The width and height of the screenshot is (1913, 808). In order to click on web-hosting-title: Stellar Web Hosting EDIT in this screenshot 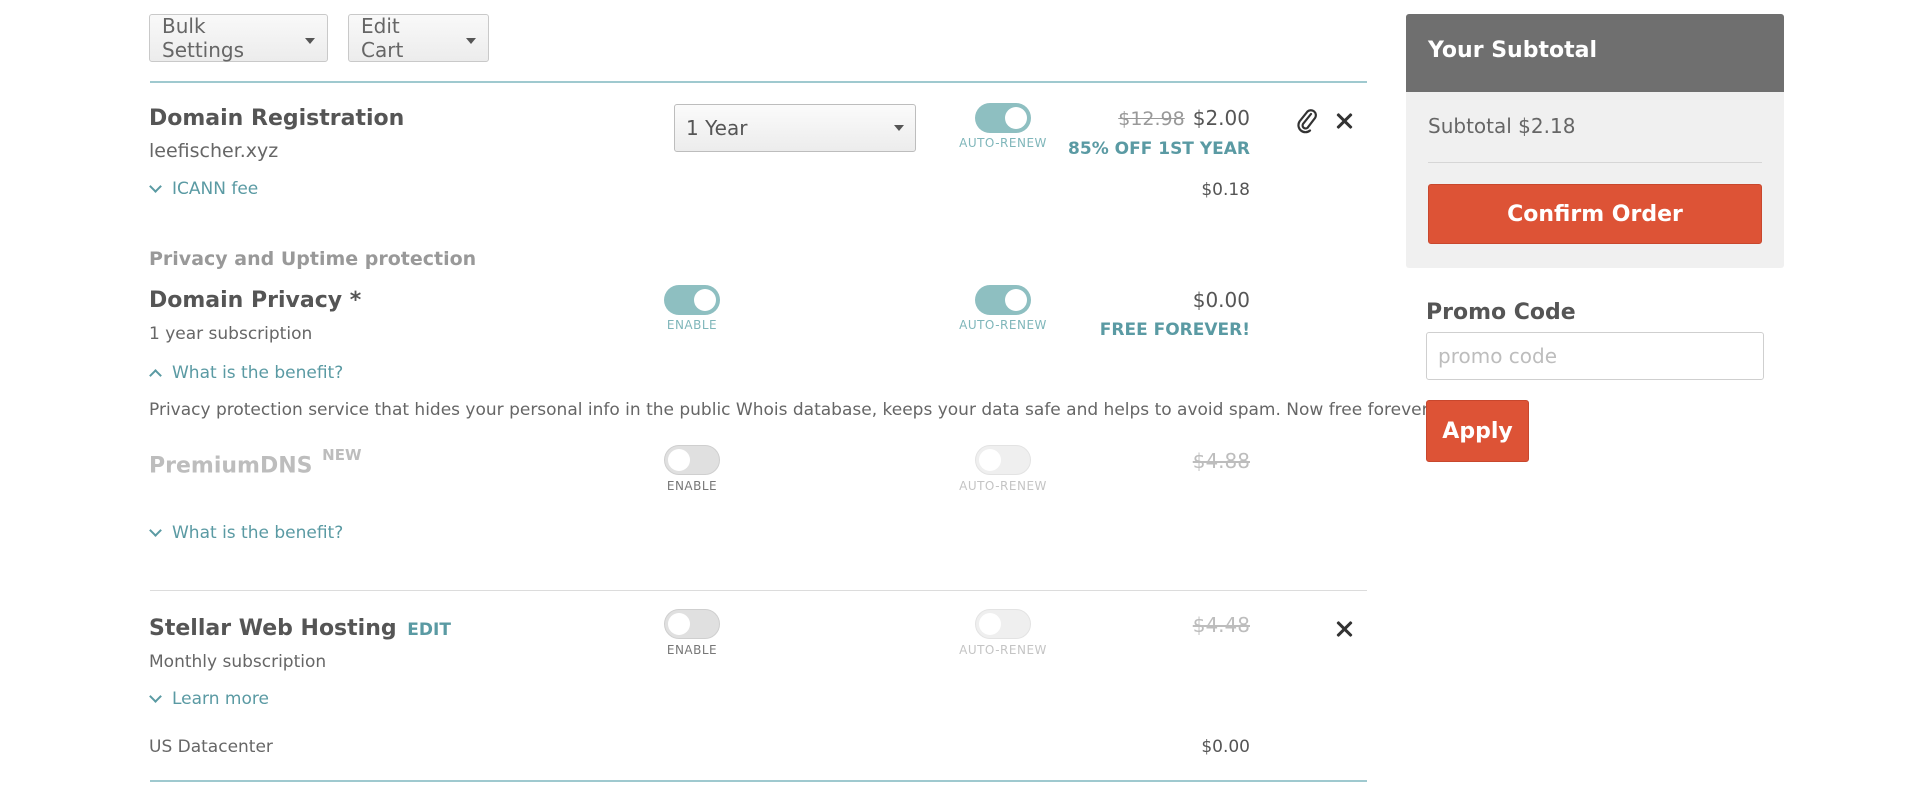, I will do `click(300, 628)`.